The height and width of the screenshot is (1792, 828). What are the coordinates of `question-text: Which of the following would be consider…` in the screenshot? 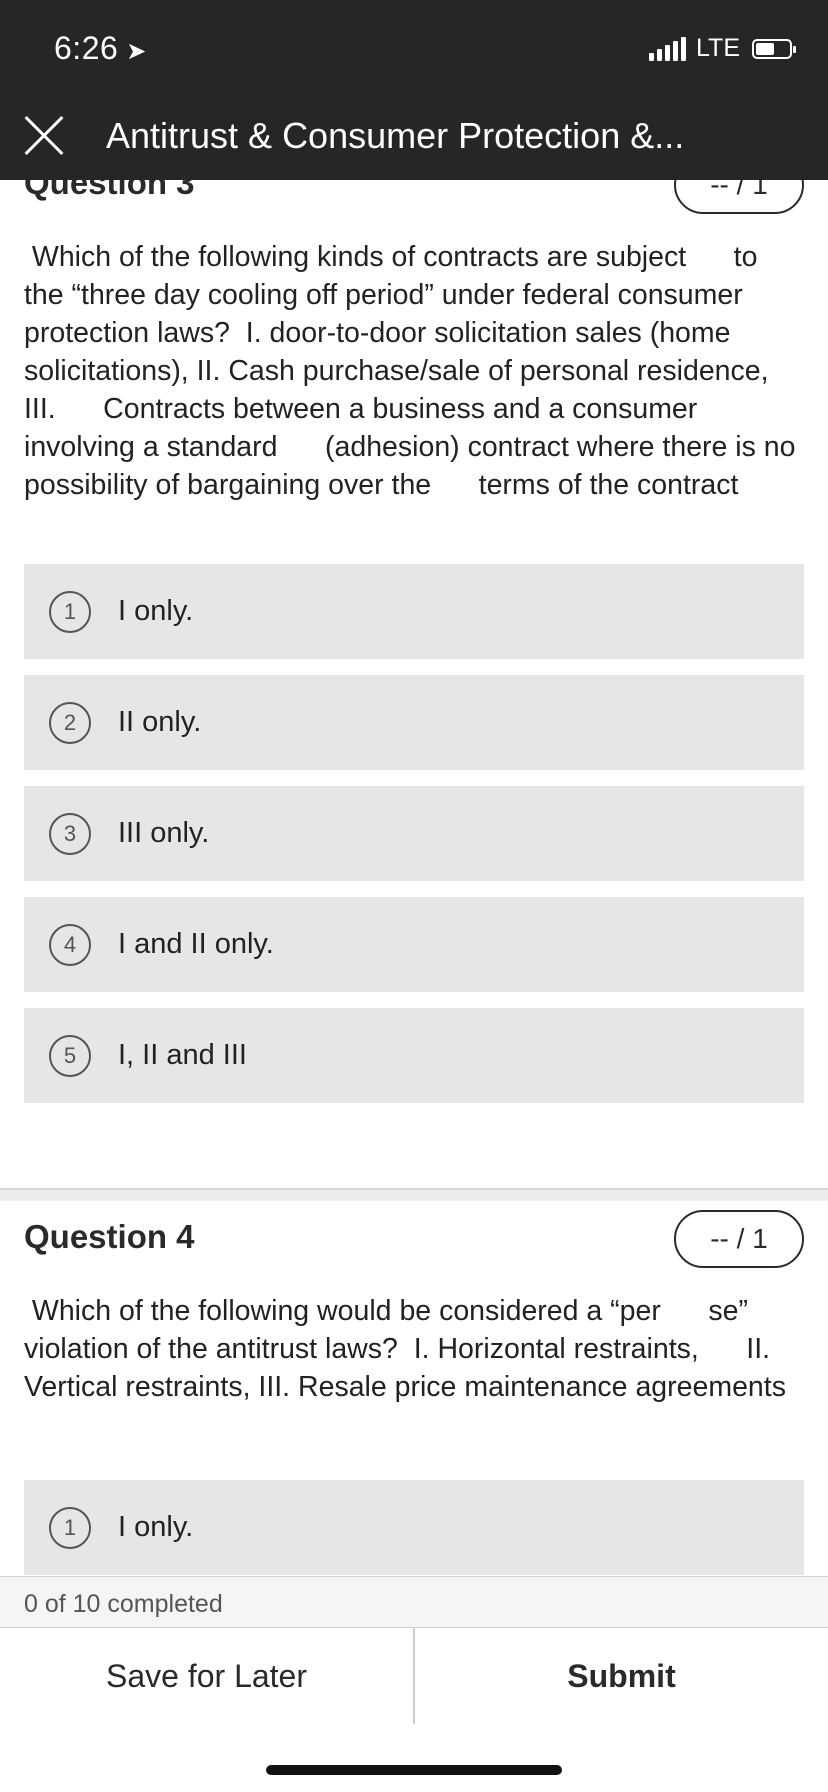 It's located at (405, 1349).